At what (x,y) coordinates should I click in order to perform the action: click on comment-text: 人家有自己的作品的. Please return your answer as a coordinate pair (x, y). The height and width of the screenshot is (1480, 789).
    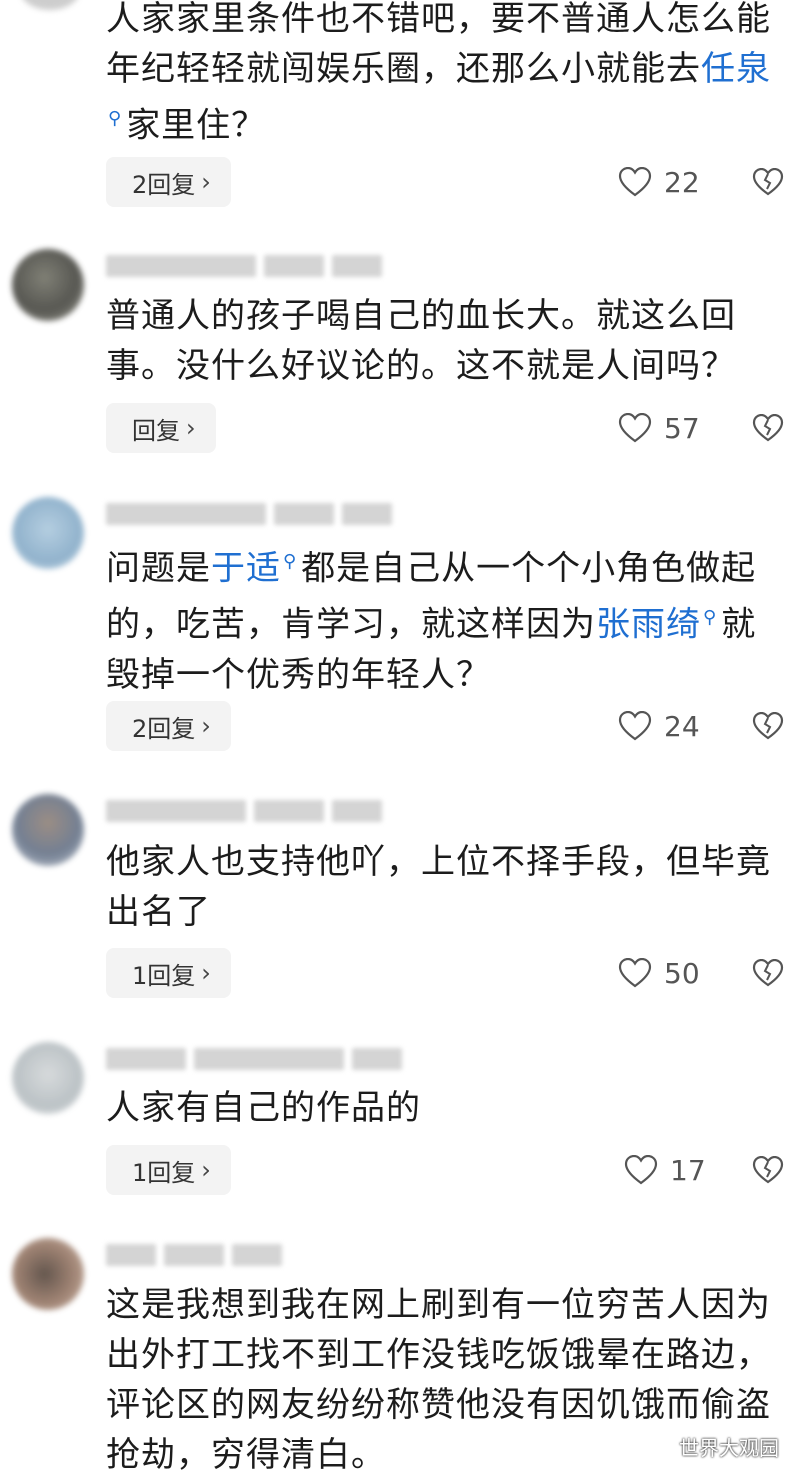
    Looking at the image, I should click on (263, 1108).